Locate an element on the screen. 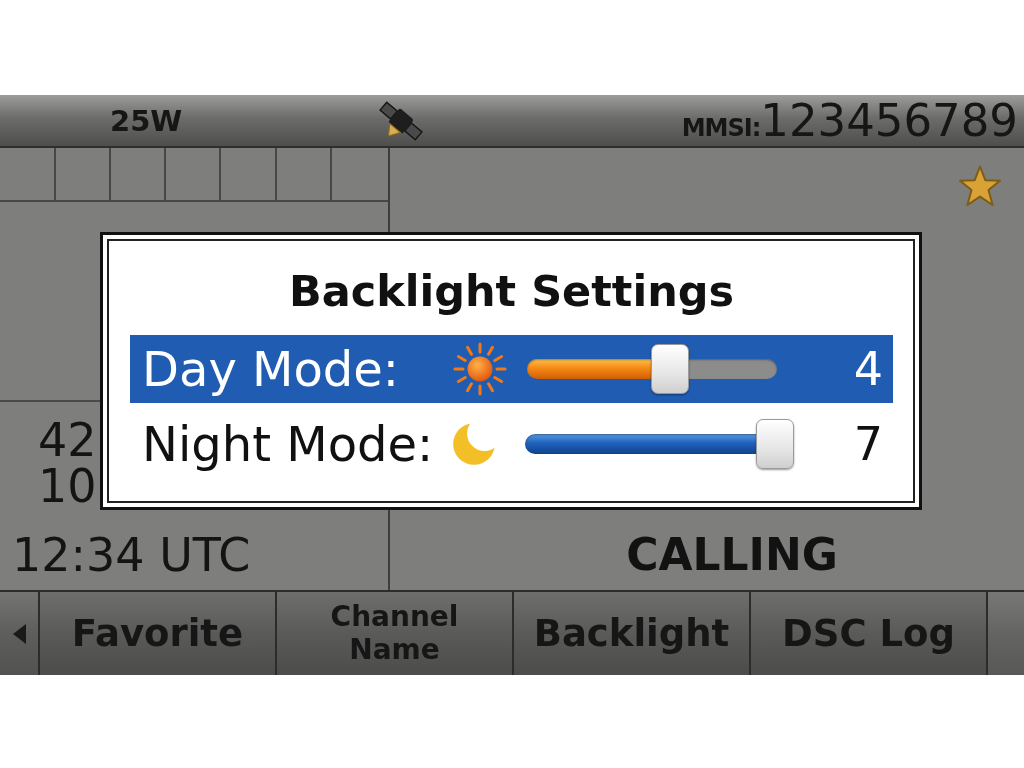  left-arrow-icon is located at coordinates (19, 633).